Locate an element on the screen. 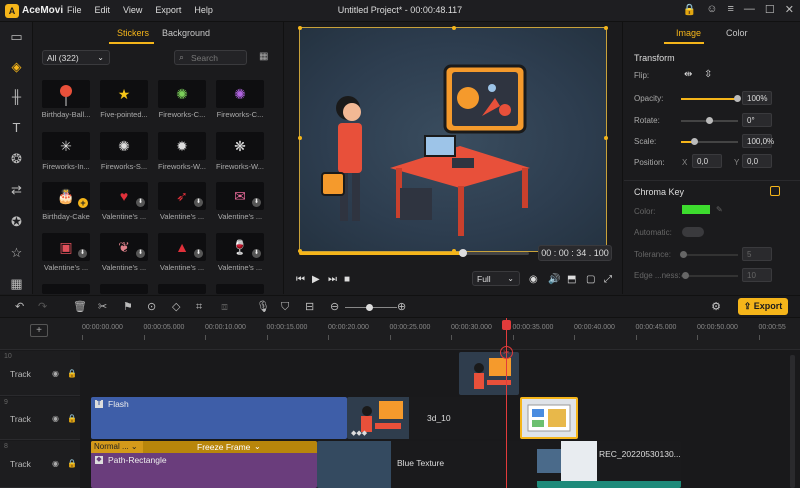  eyedropper-icon: ✎ is located at coordinates (719, 209).